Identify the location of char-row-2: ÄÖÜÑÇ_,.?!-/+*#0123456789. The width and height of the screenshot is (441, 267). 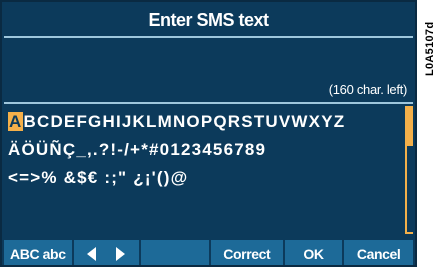
(137, 150).